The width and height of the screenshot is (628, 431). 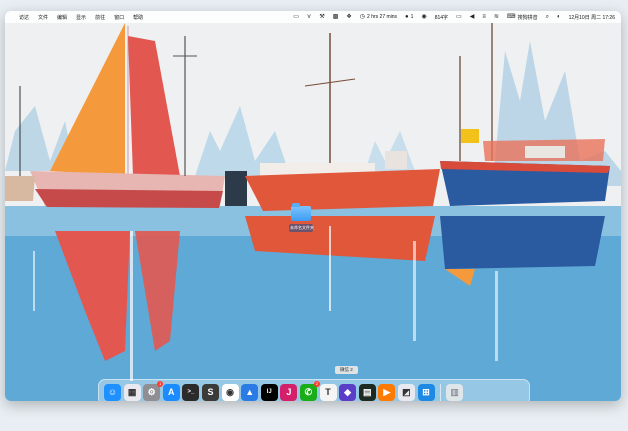 I want to click on dock-item-typora: T, so click(x=328, y=392).